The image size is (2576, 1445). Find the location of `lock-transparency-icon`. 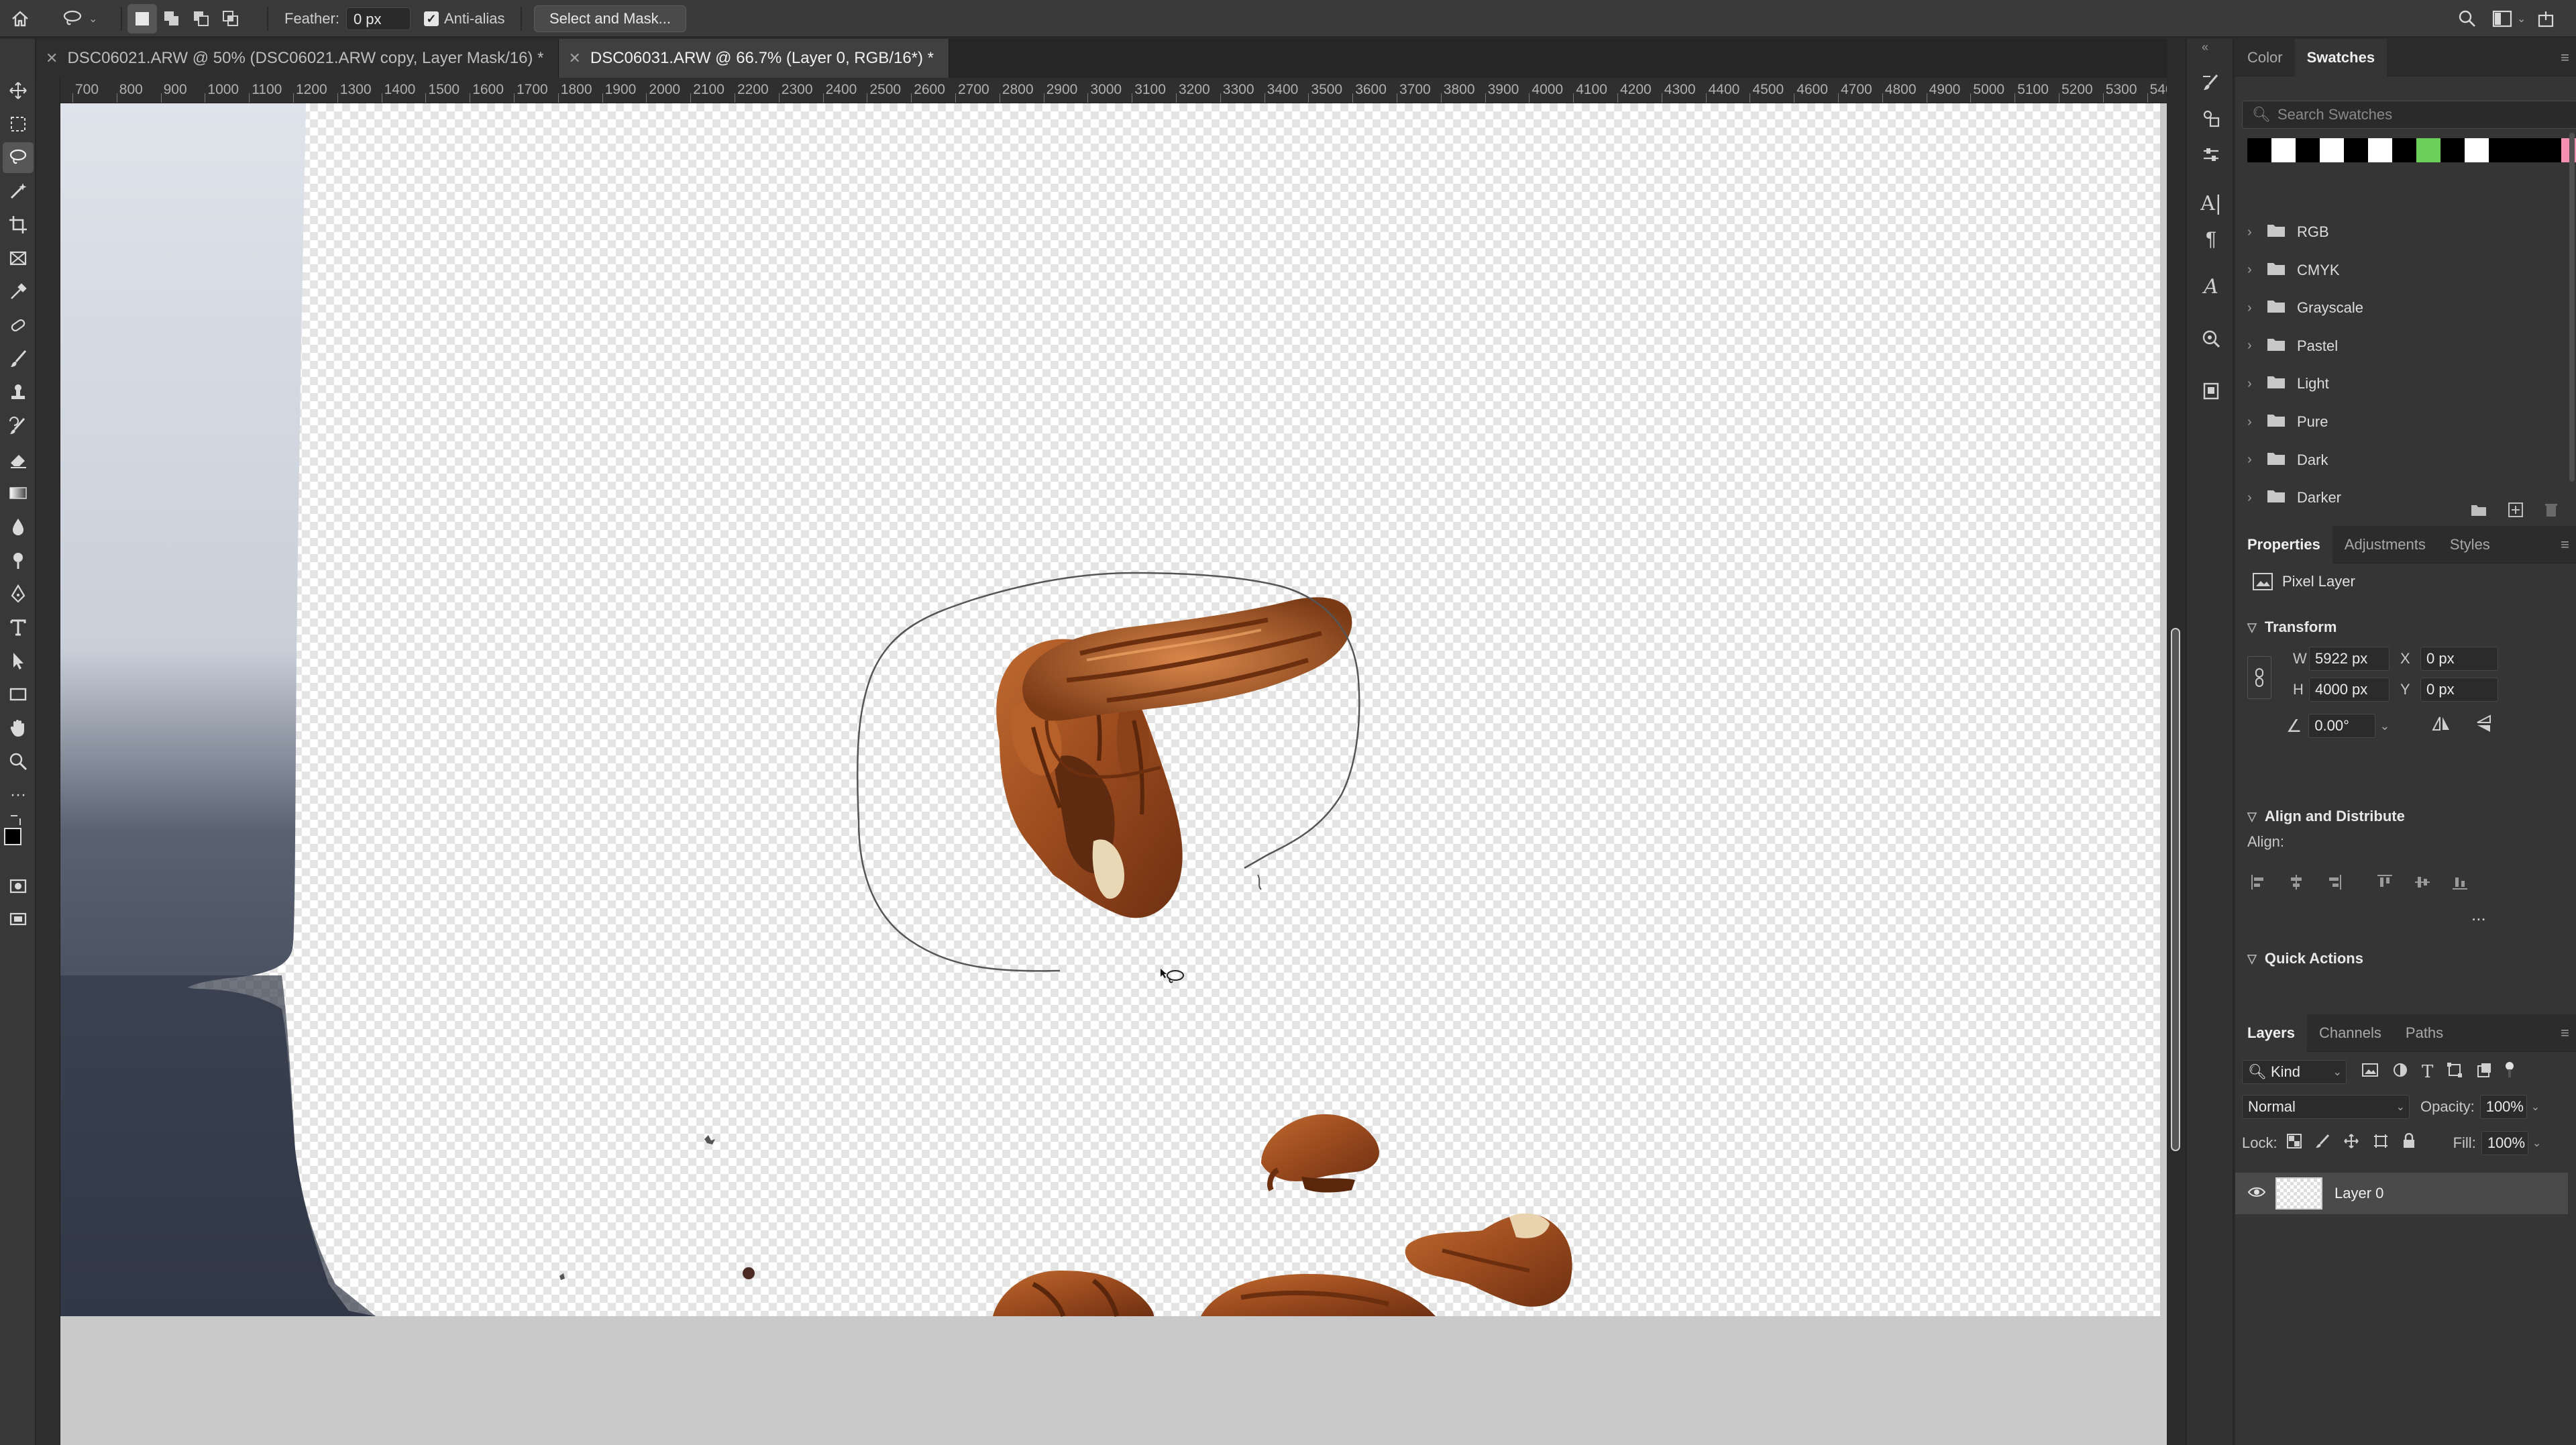

lock-transparency-icon is located at coordinates (2294, 1143).